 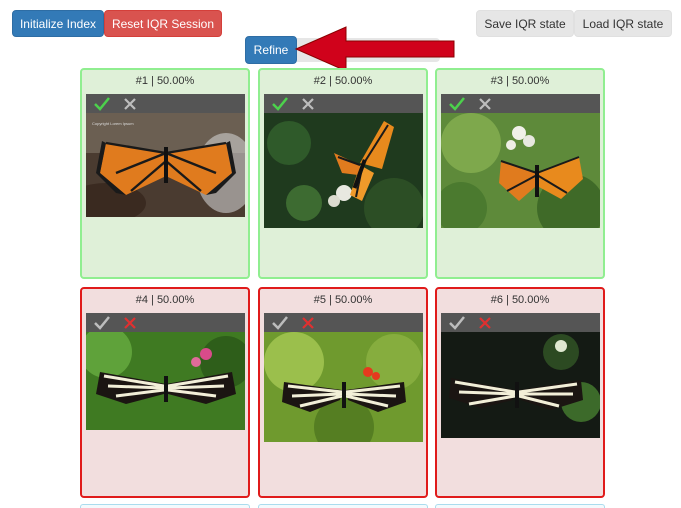 What do you see at coordinates (520, 300) in the screenshot?
I see `card-title: #6 | 50.00%` at bounding box center [520, 300].